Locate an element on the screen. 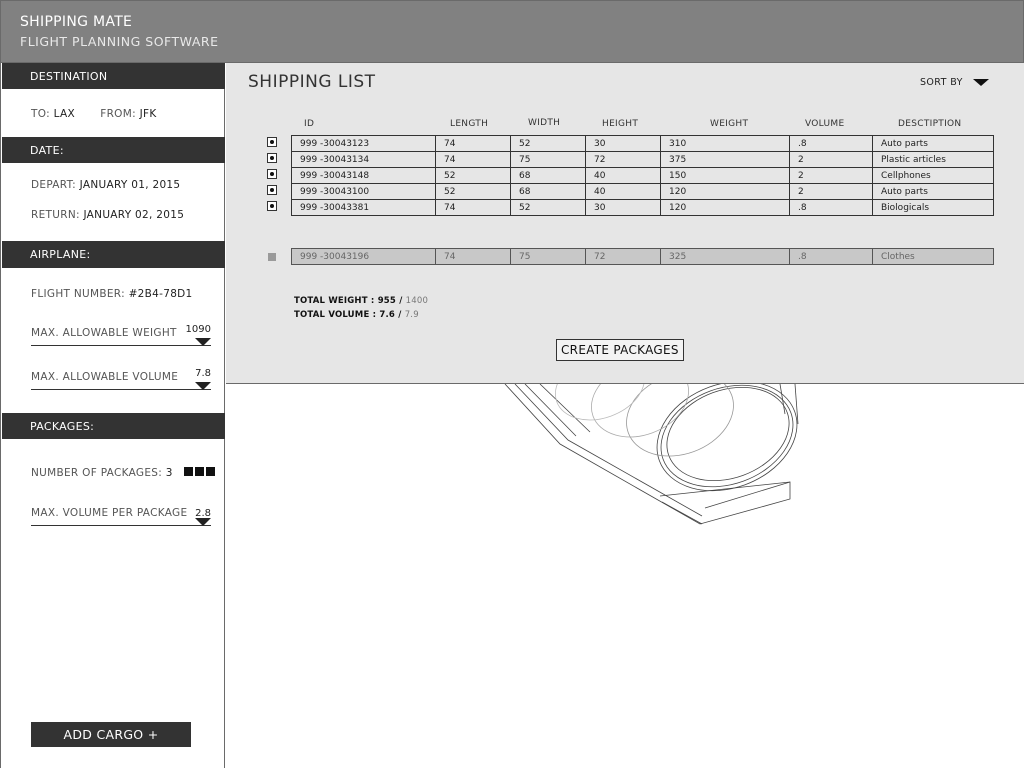 This screenshot has height=768, width=1024. to-value: LAX is located at coordinates (64, 114).